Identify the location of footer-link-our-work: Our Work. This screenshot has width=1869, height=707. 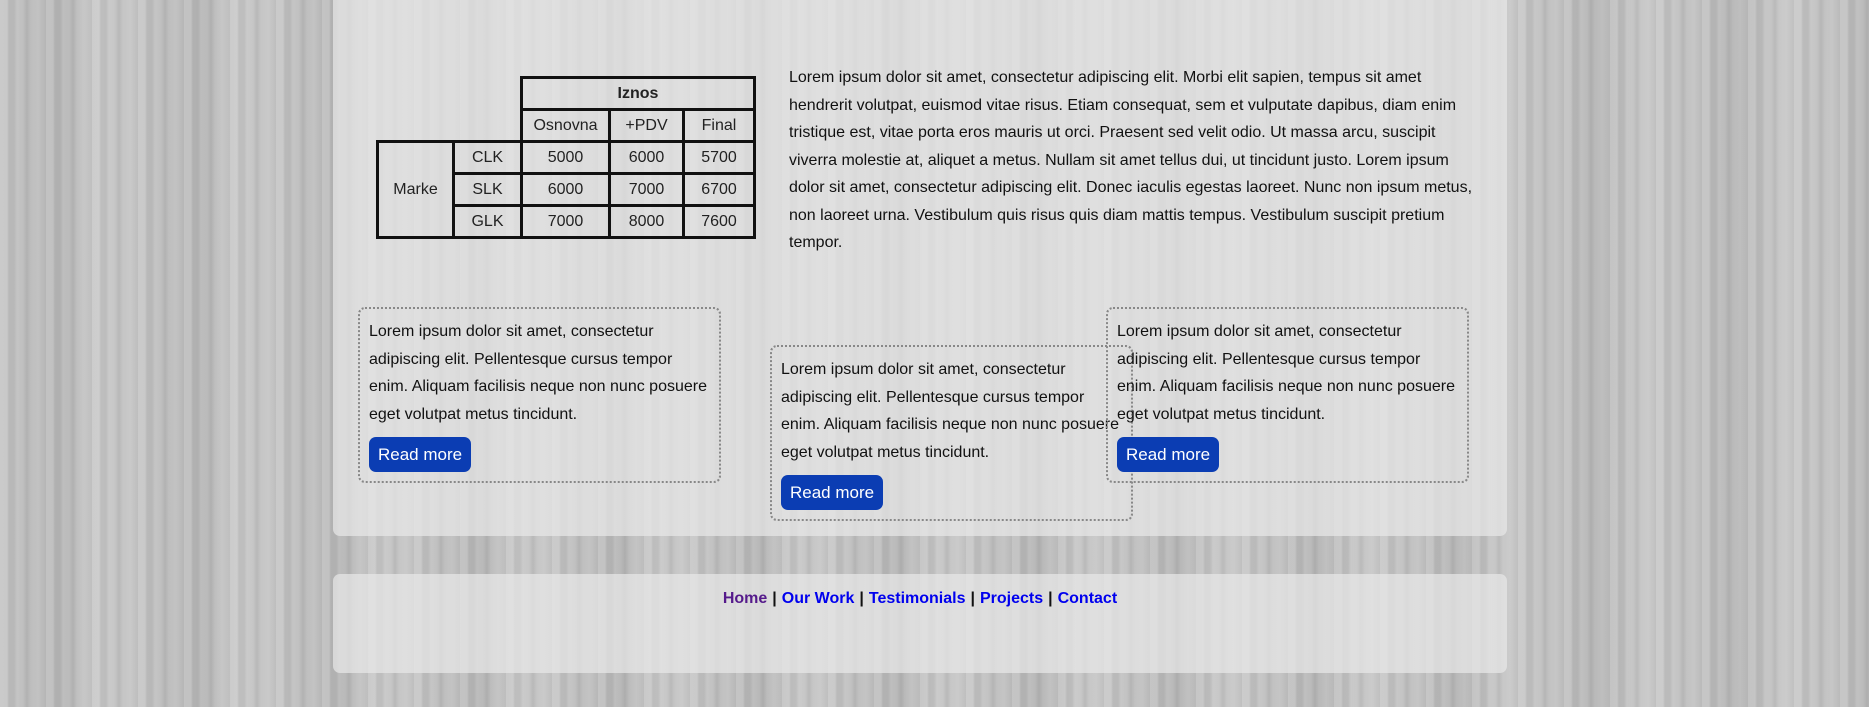
(818, 598).